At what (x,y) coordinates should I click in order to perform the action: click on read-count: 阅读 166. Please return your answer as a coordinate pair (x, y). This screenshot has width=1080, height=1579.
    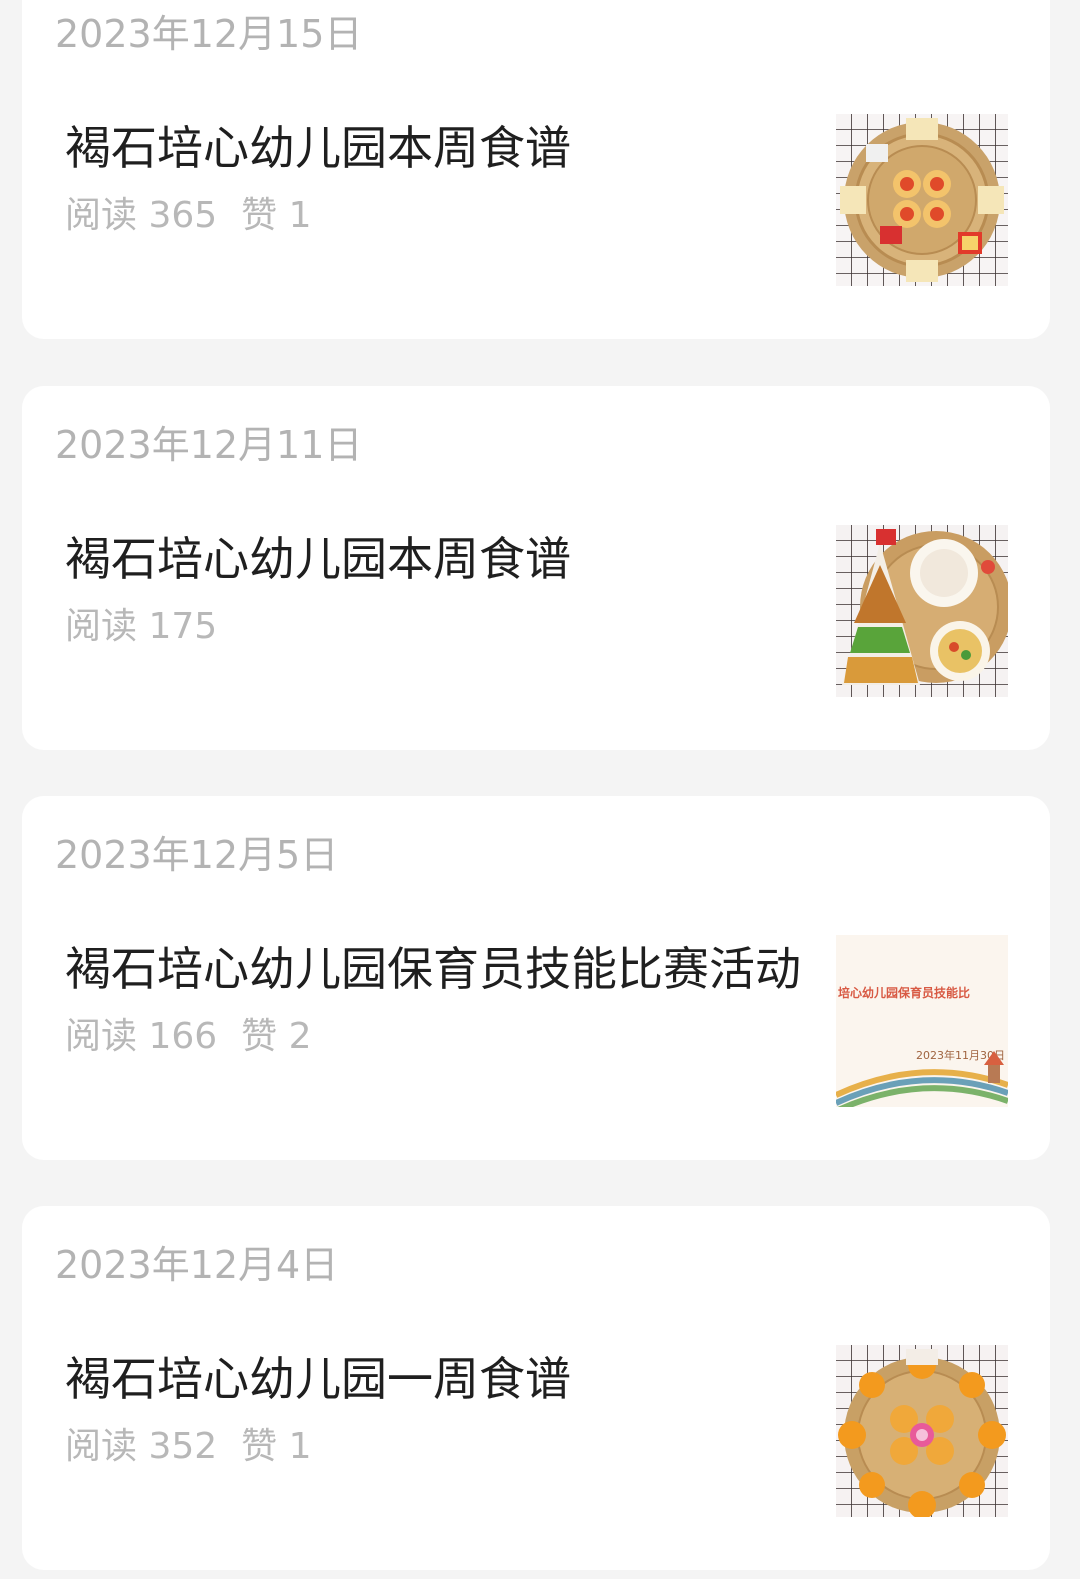
    Looking at the image, I should click on (141, 1036).